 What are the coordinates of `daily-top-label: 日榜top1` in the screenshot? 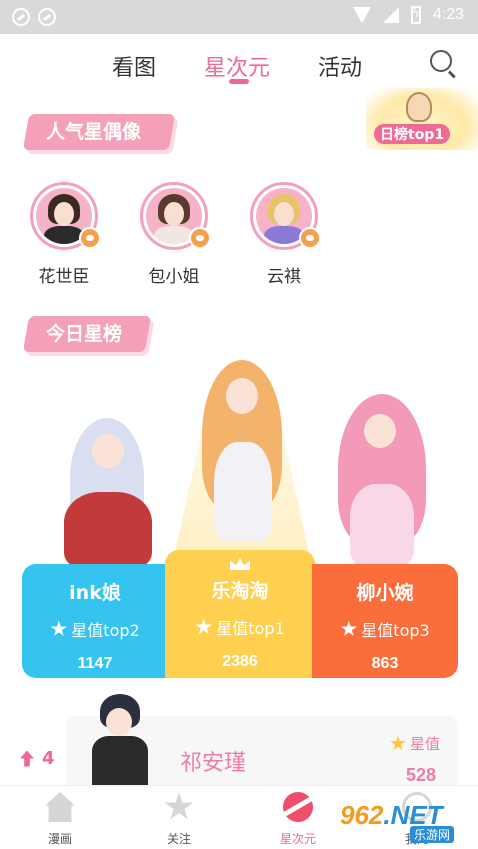 It's located at (412, 134).